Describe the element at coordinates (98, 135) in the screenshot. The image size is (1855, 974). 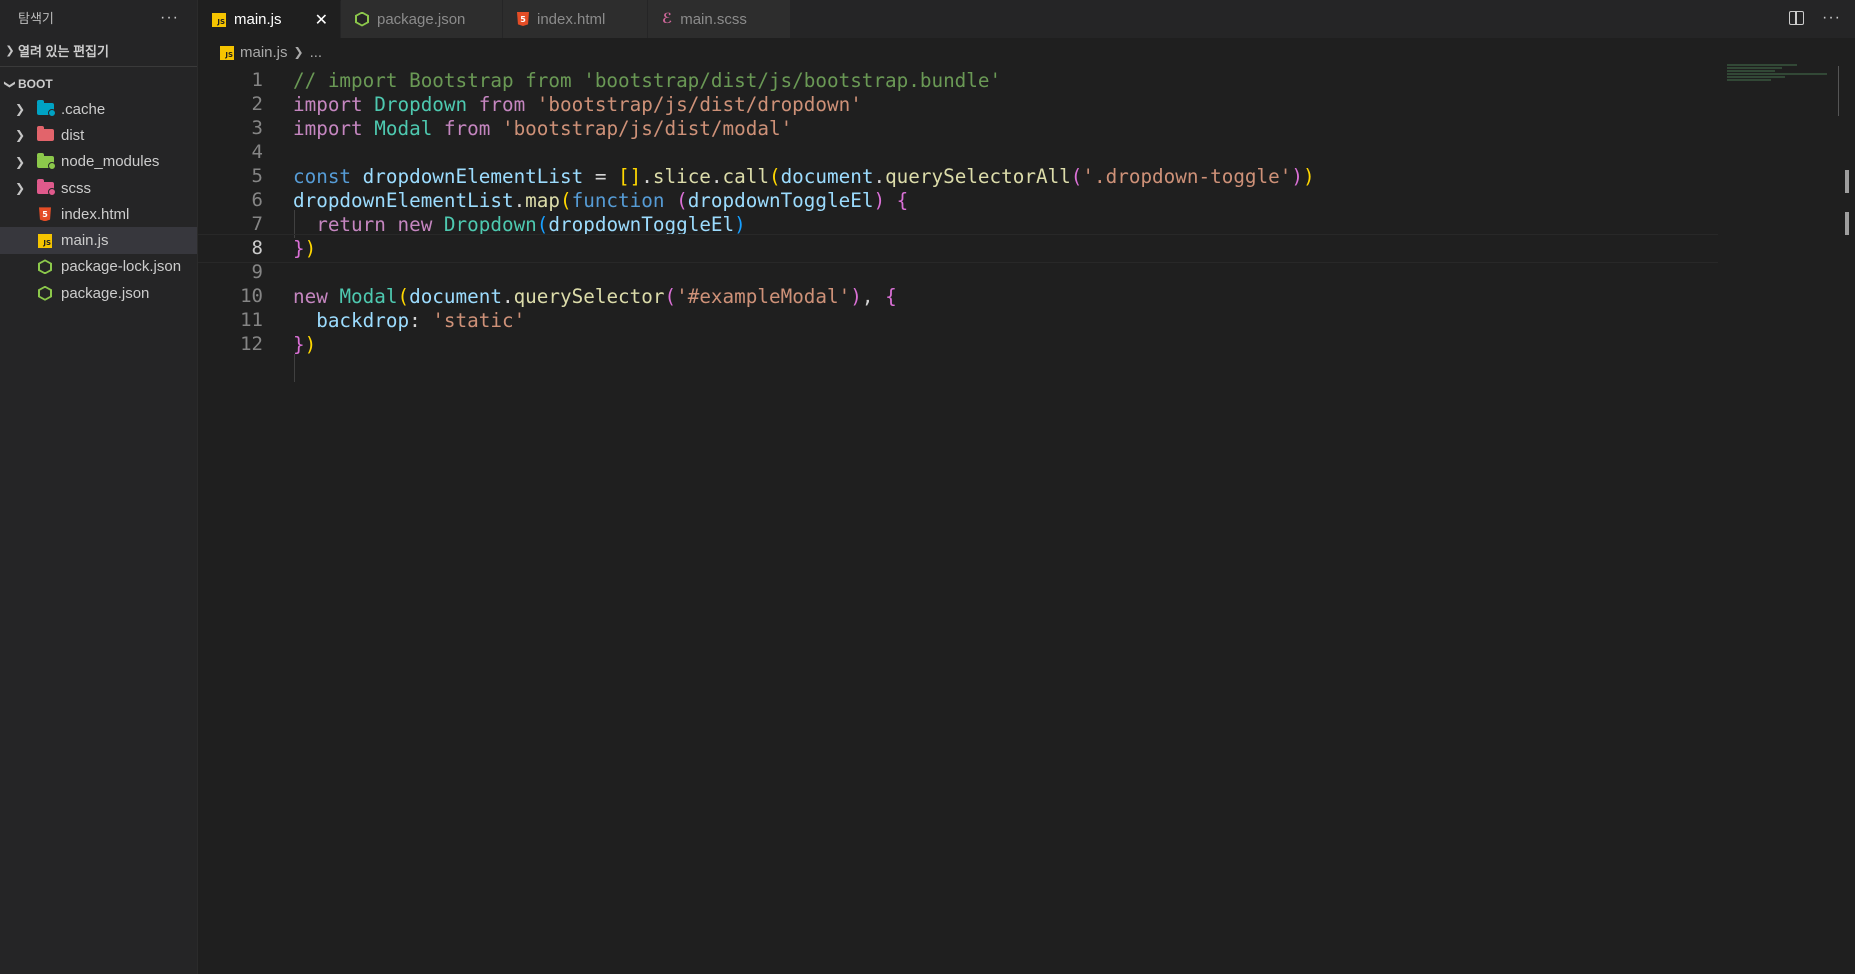
I see `tree-item-dist: ❯ dist` at that location.